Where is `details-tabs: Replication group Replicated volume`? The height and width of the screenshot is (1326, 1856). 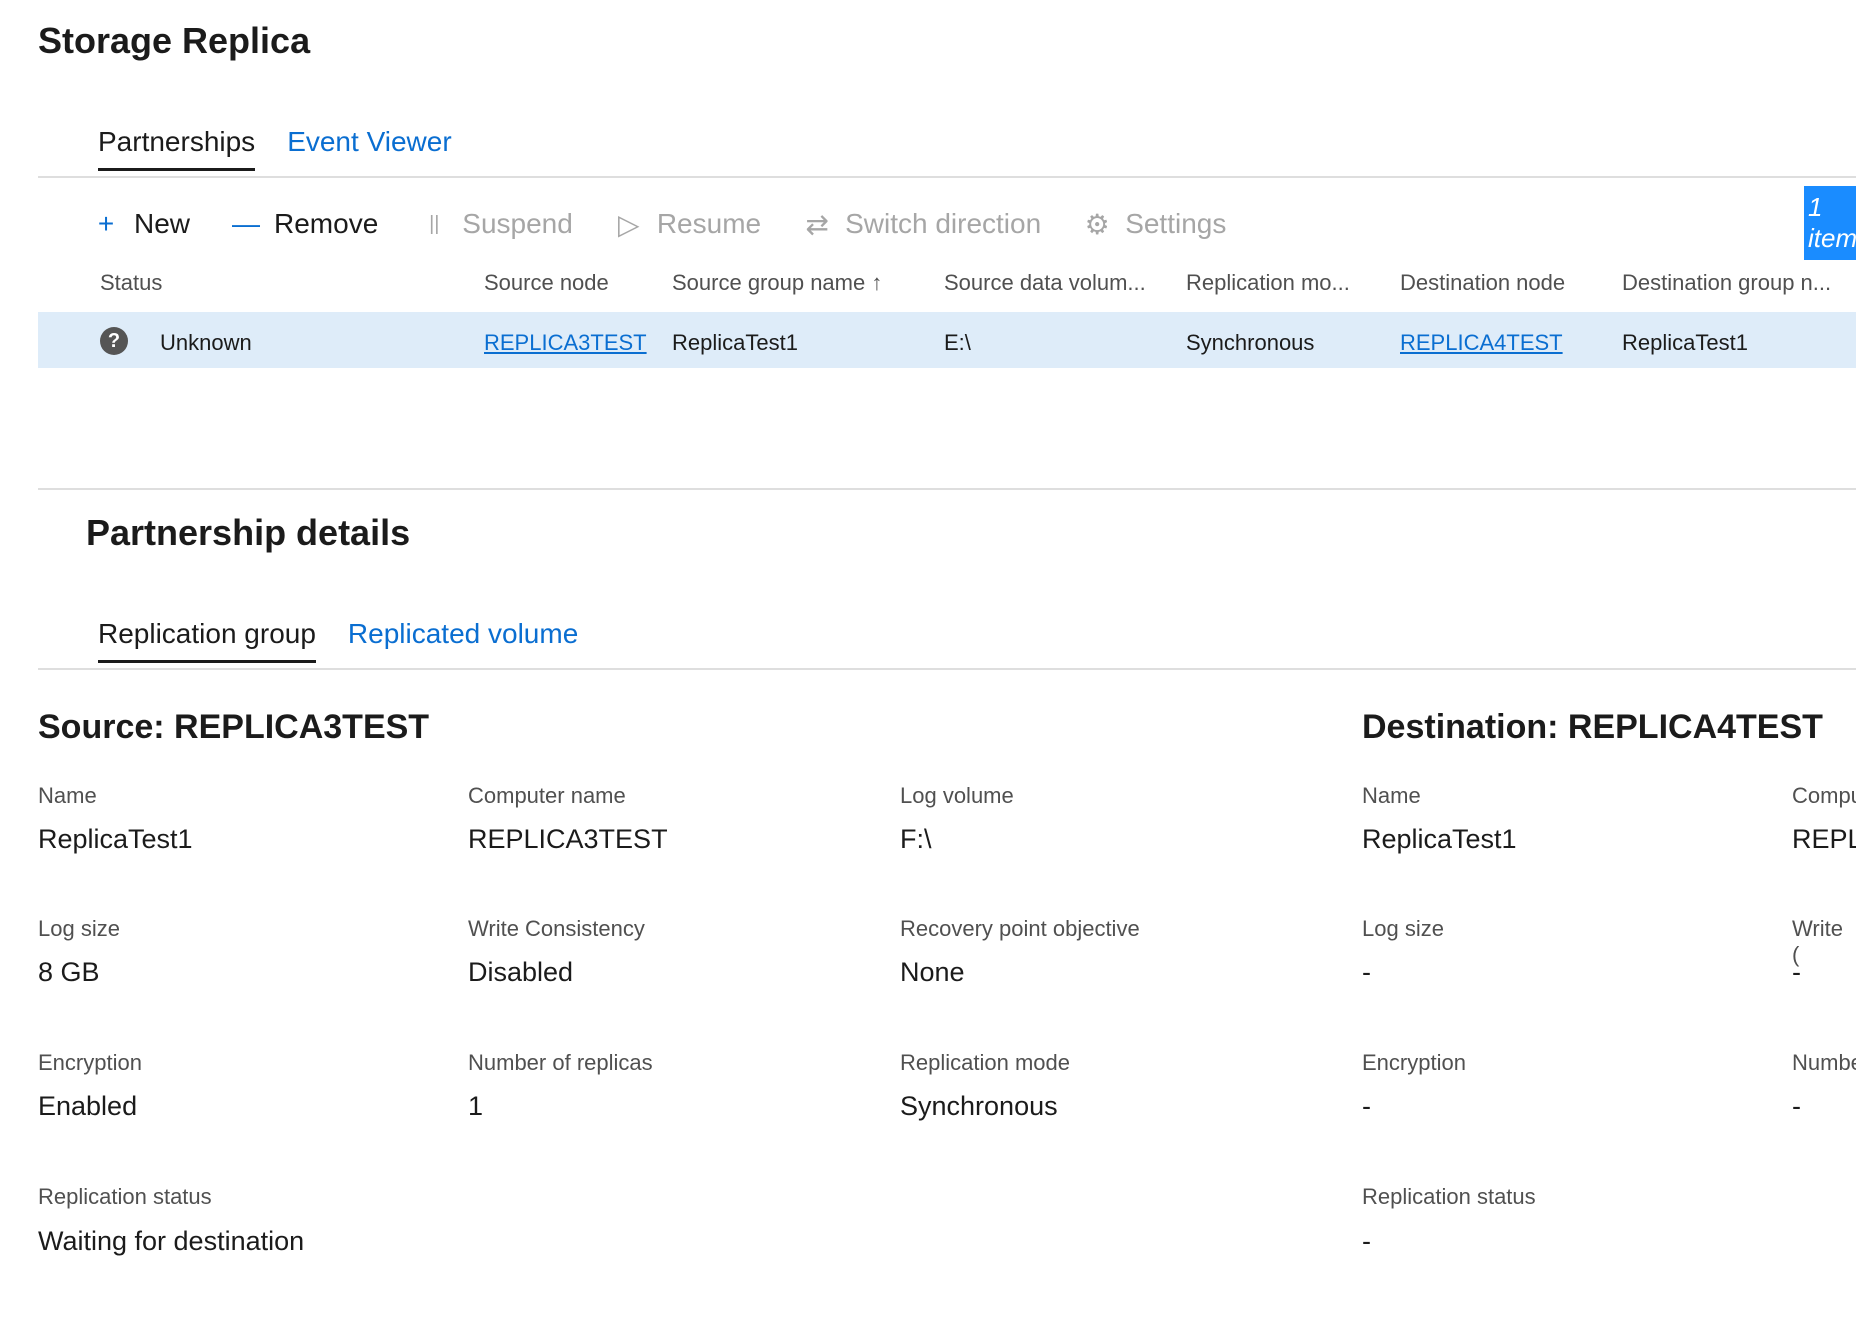
details-tabs: Replication group Replicated volume is located at coordinates (338, 640).